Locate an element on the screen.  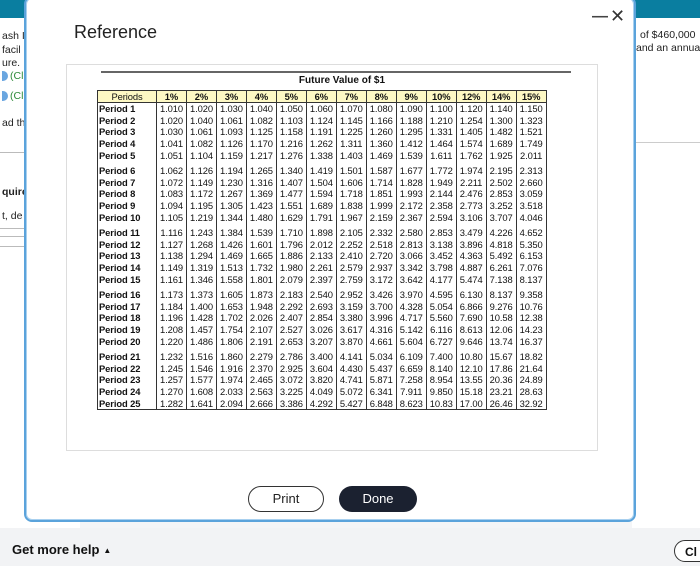
table-cell: 2.211 is located at coordinates (471, 182).